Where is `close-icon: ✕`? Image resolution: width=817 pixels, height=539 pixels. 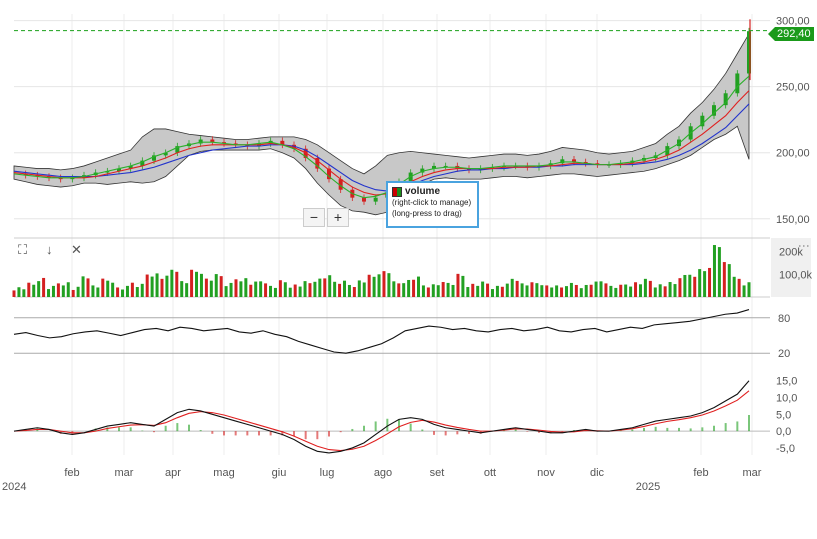 close-icon: ✕ is located at coordinates (76, 250).